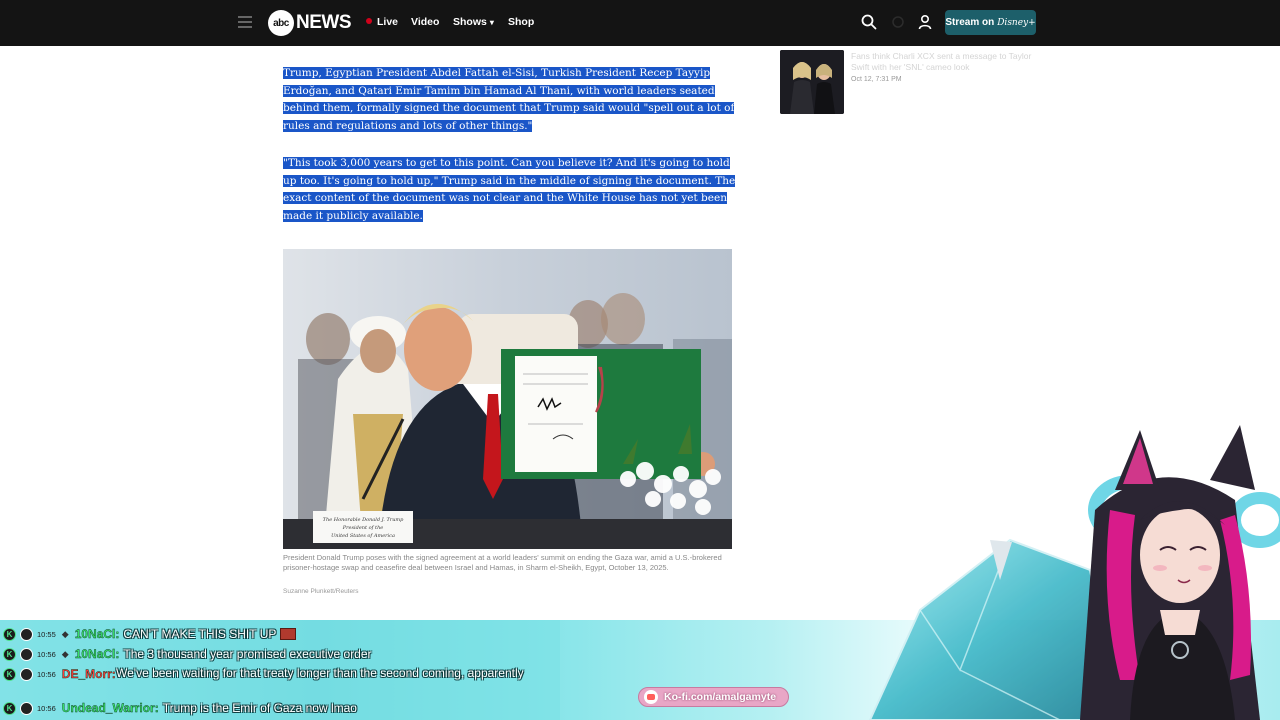 The width and height of the screenshot is (1280, 720). What do you see at coordinates (200, 634) in the screenshot?
I see `chat-text: CAN'T MAKE THIS SHIT UP` at bounding box center [200, 634].